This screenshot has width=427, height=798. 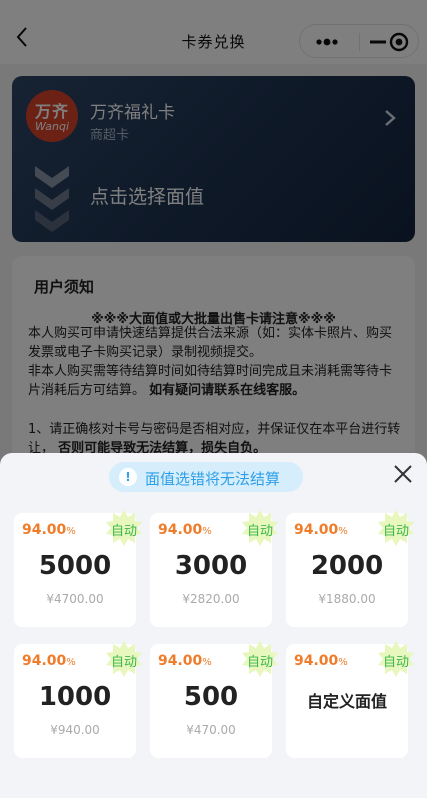 I want to click on payout-price: ¥940.00, so click(x=75, y=730).